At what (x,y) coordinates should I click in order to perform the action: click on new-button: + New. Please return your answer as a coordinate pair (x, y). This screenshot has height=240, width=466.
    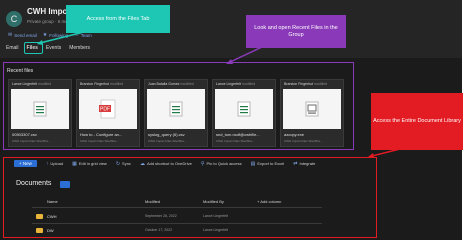
    Looking at the image, I should click on (25, 163).